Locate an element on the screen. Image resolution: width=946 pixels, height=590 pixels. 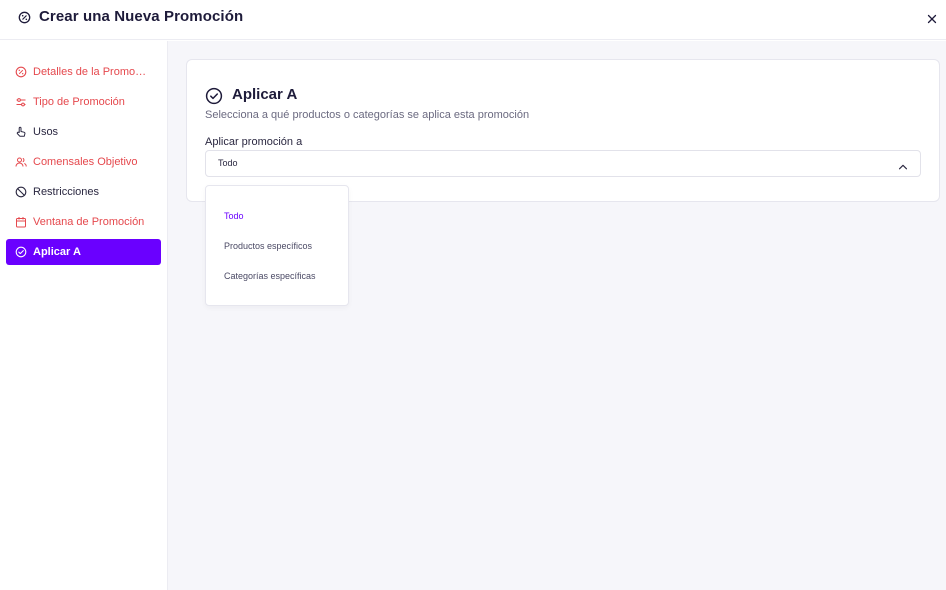
sidebar-item-promotion-window: Ventana de Promoción is located at coordinates (83, 222).